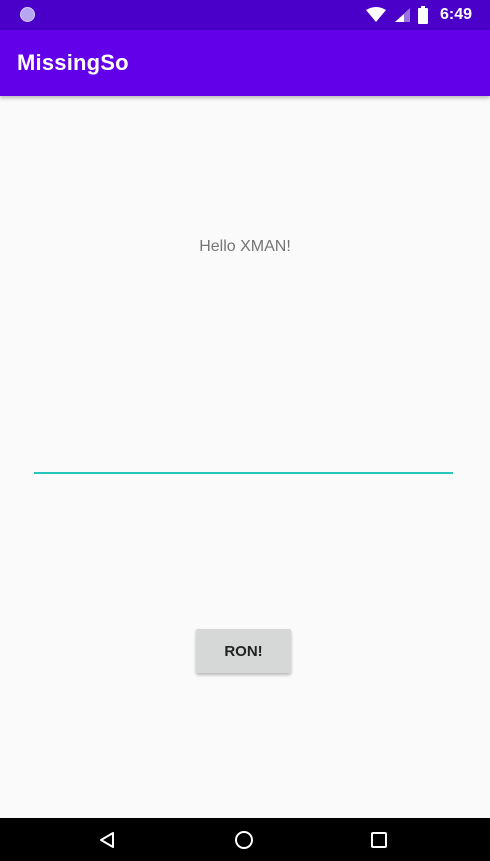  What do you see at coordinates (375, 14) in the screenshot?
I see `wifi-icon` at bounding box center [375, 14].